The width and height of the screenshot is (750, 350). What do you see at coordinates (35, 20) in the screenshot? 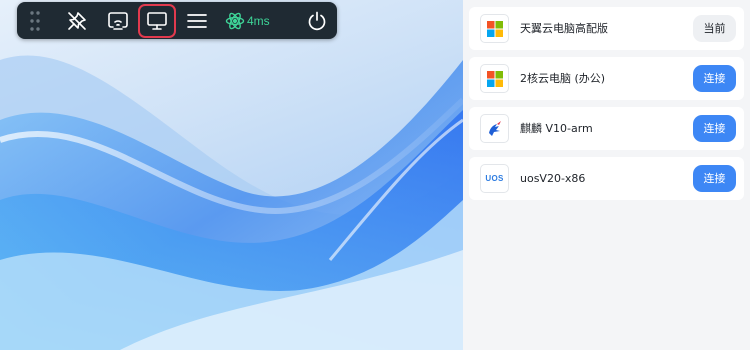
I see `drag-grip-icon` at bounding box center [35, 20].